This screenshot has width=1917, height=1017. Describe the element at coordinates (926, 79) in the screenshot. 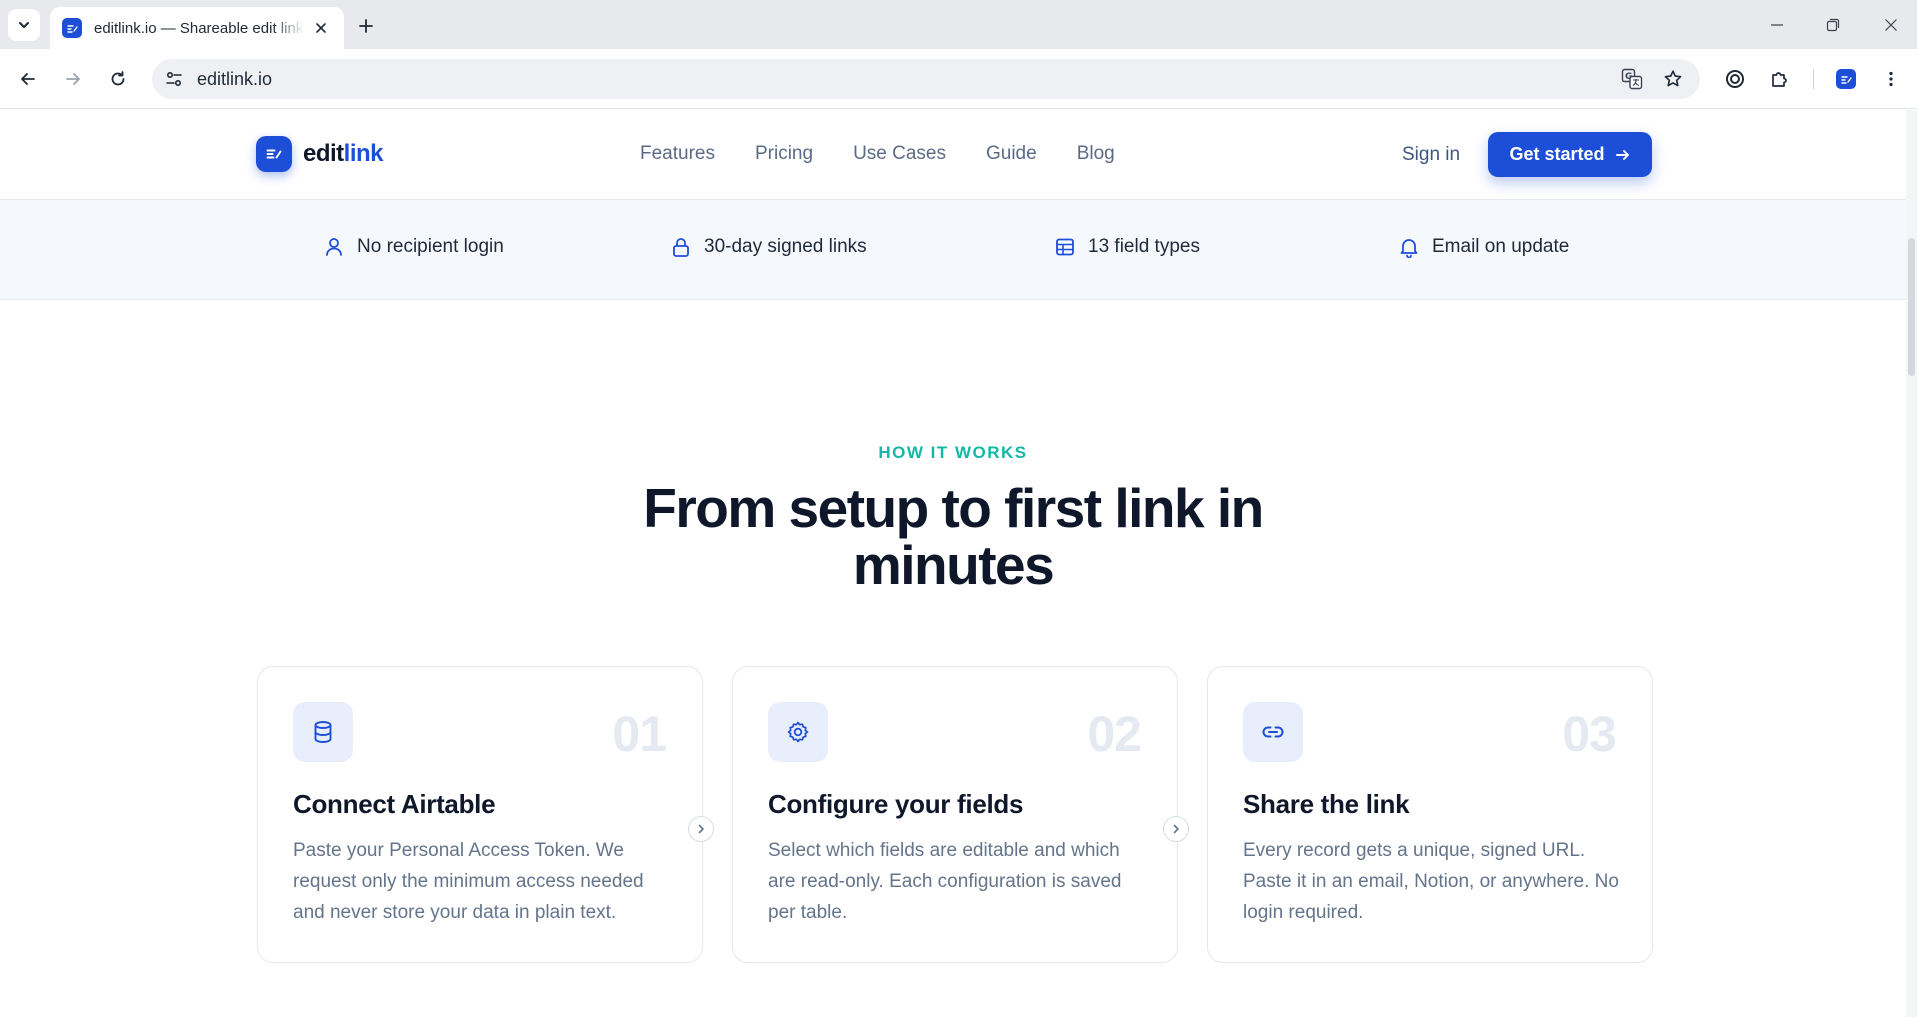

I see `address-bar: editlink.io G` at that location.